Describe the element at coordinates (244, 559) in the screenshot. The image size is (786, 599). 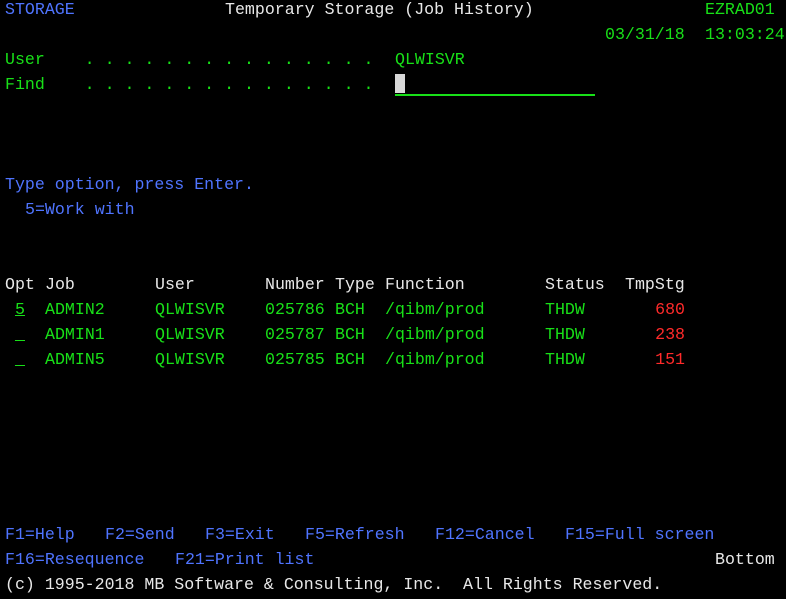
I see `fkey-f21: F21=Print list` at that location.